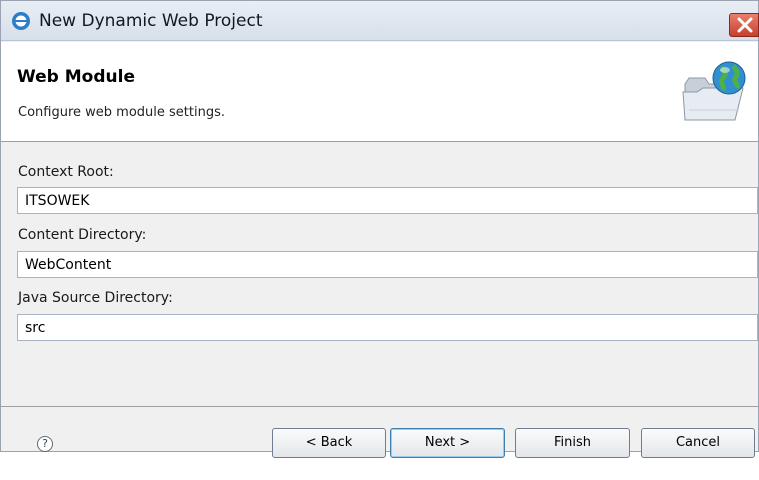  I want to click on cancel-button: Cancel, so click(698, 443).